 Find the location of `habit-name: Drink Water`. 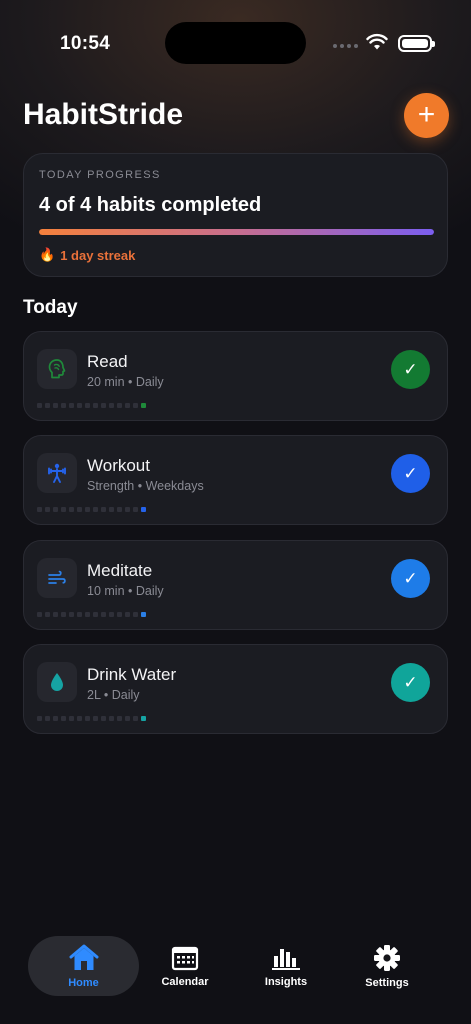

habit-name: Drink Water is located at coordinates (132, 674).